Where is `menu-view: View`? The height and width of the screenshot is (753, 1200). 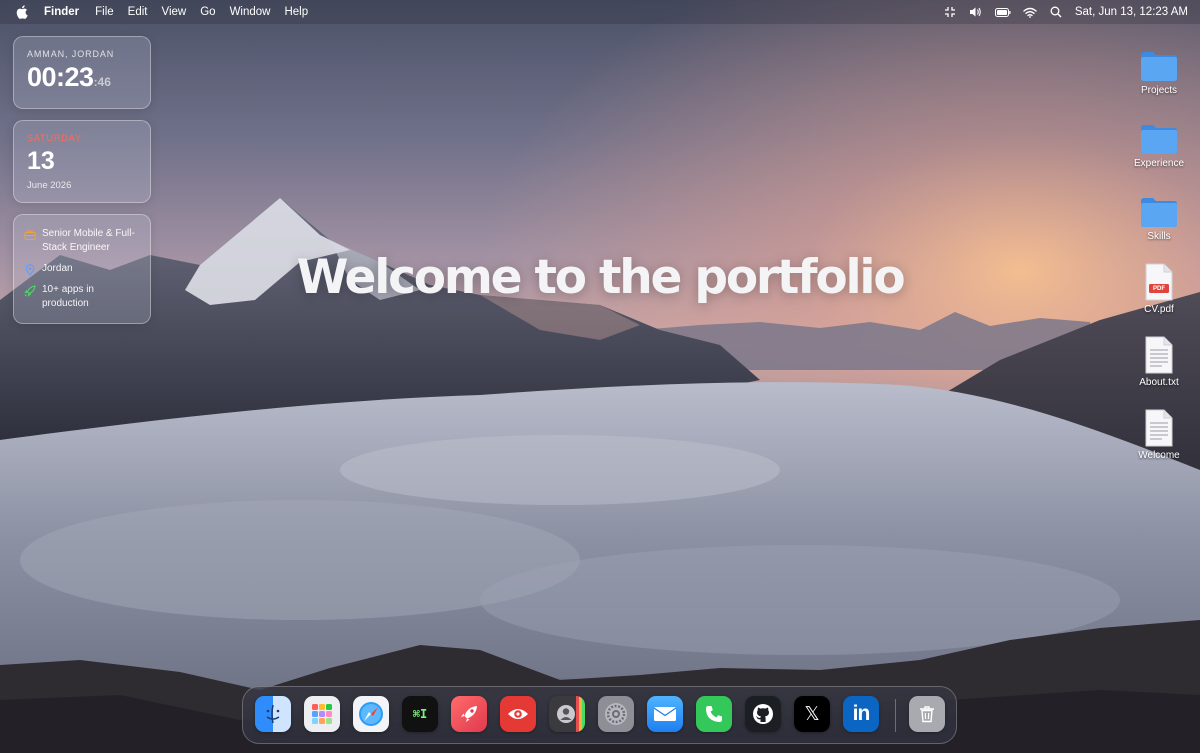
menu-view: View is located at coordinates (174, 12).